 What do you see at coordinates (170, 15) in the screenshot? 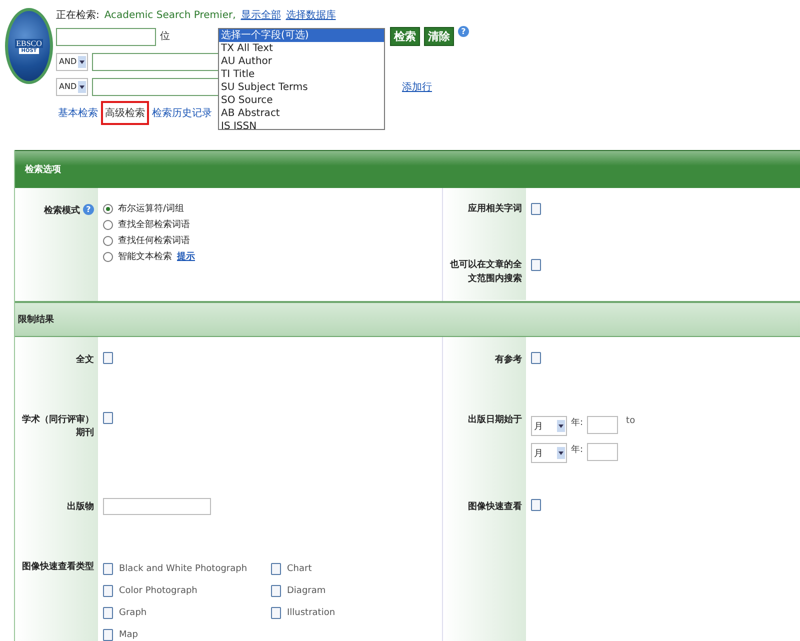
I see `database-name: Academic Search Premier,` at bounding box center [170, 15].